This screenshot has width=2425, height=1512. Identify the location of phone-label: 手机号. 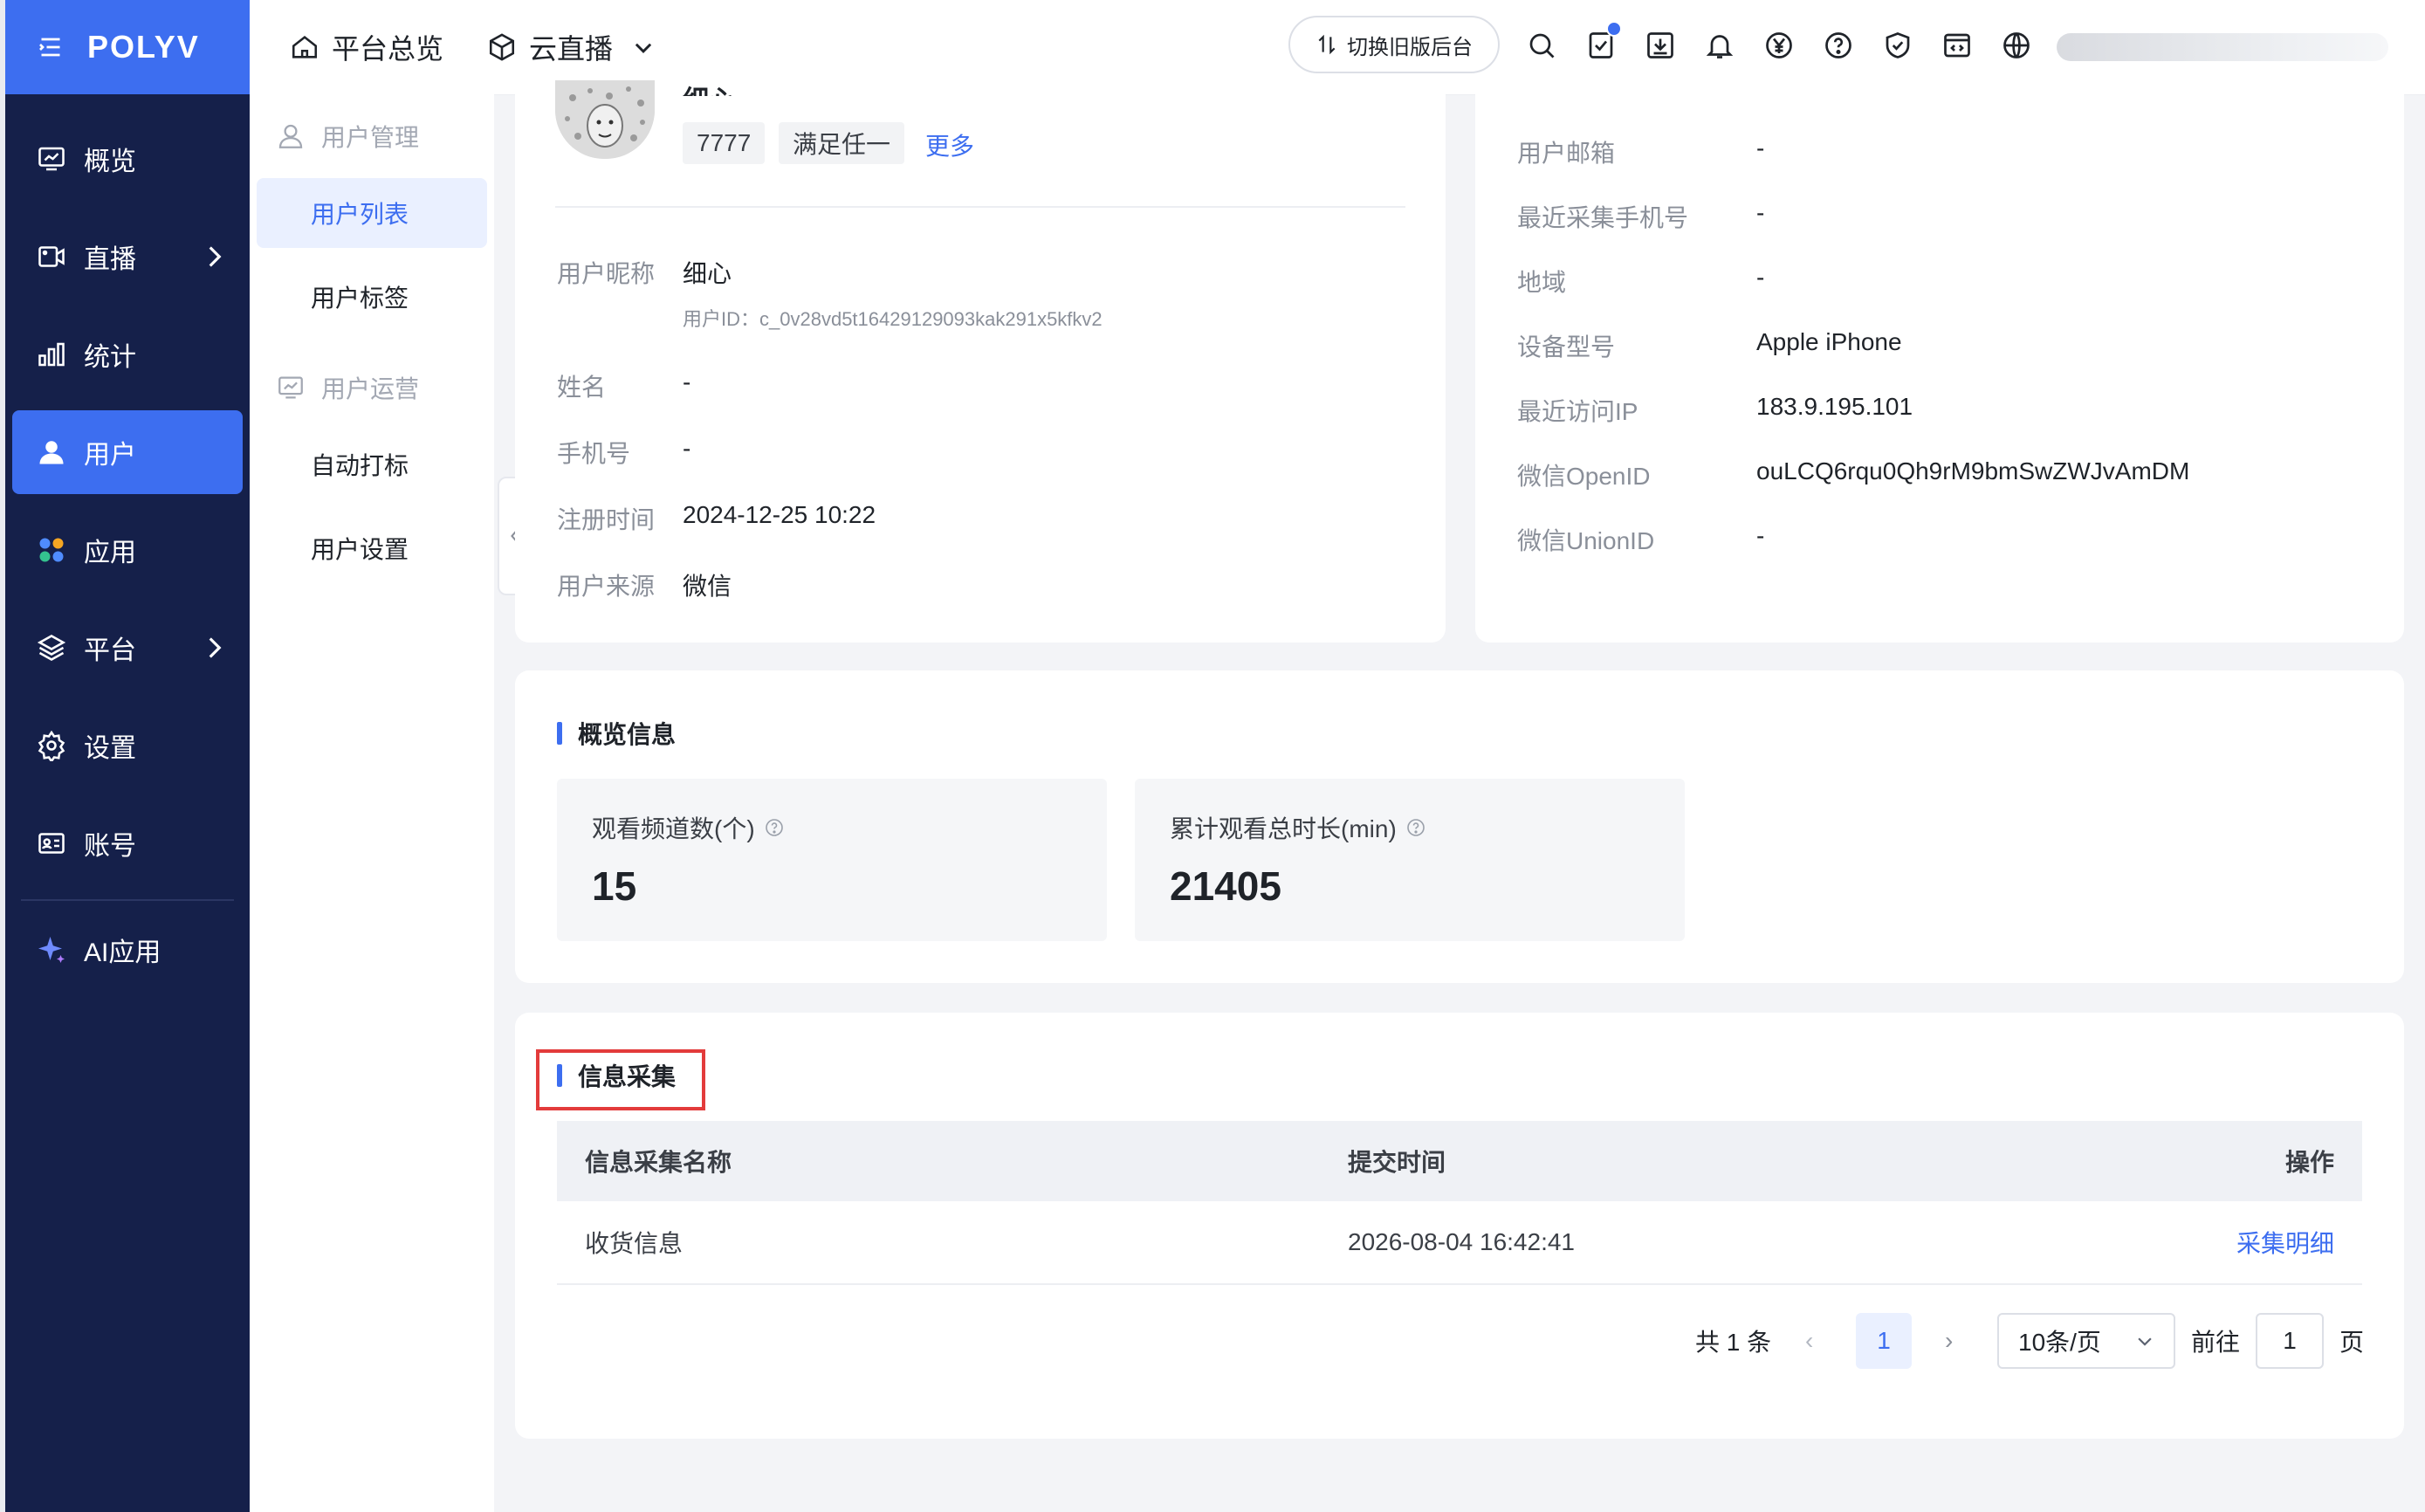
(594, 453).